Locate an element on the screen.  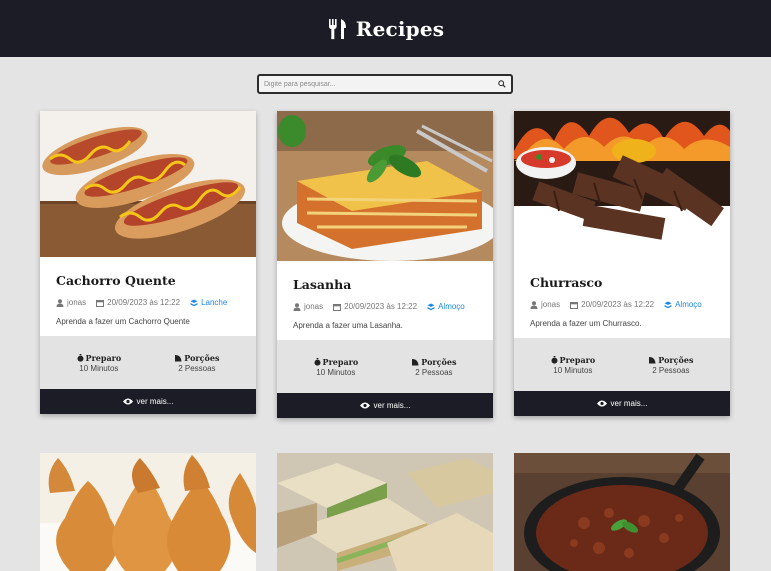
recipe-image-lasagna is located at coordinates (385, 186).